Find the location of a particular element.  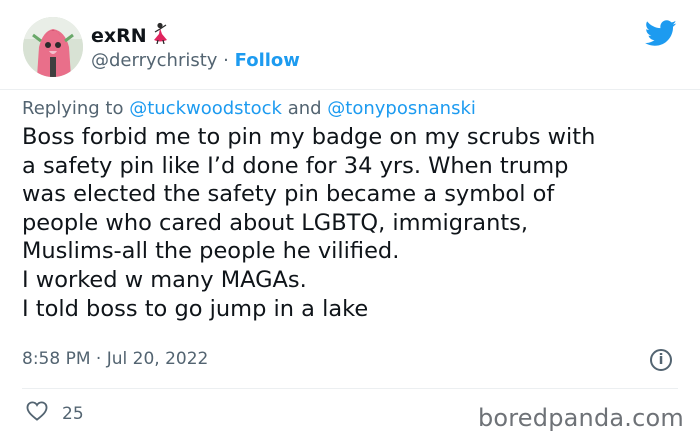

reply-conjunction: and is located at coordinates (304, 108).